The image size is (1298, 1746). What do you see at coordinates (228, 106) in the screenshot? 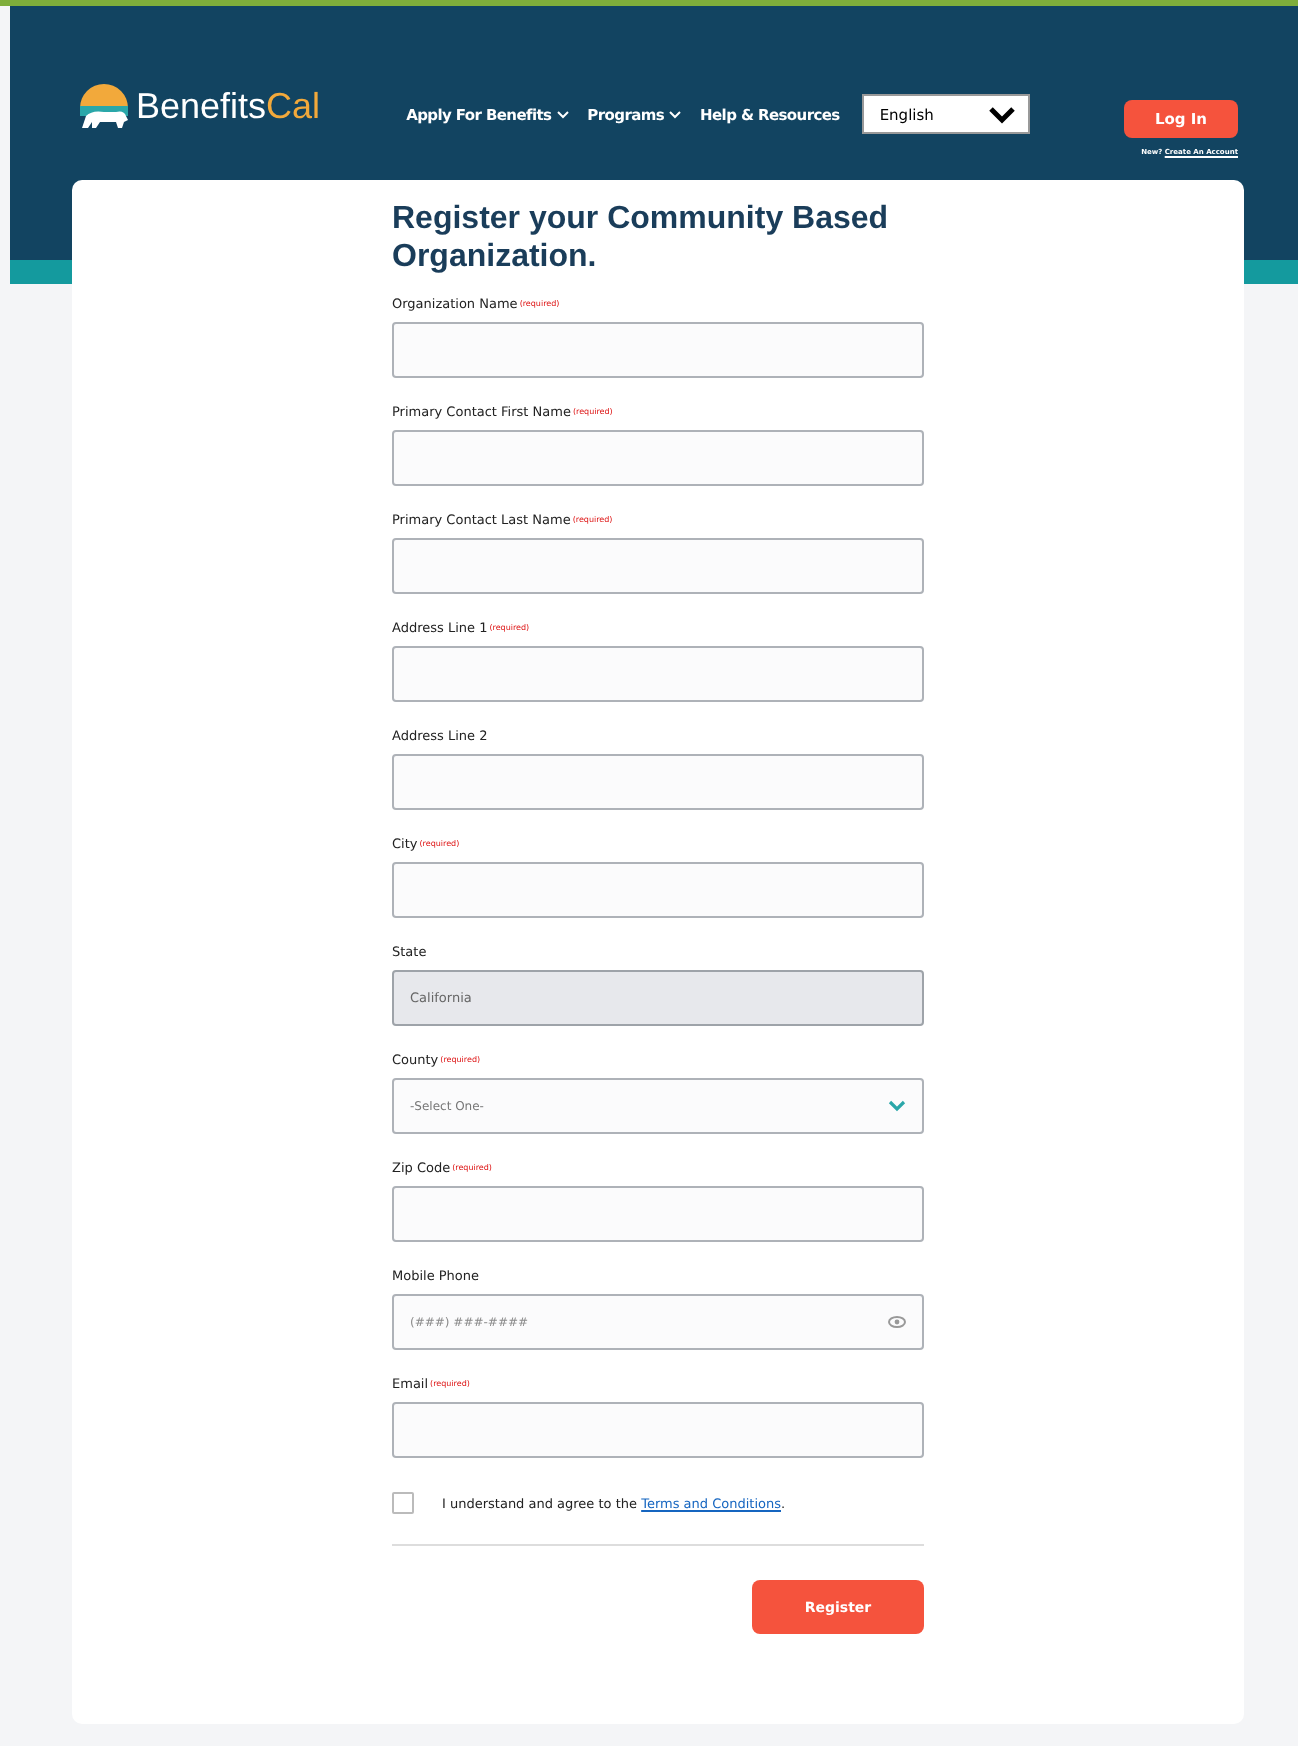
I see `site-logo-text: BenefitsCal` at bounding box center [228, 106].